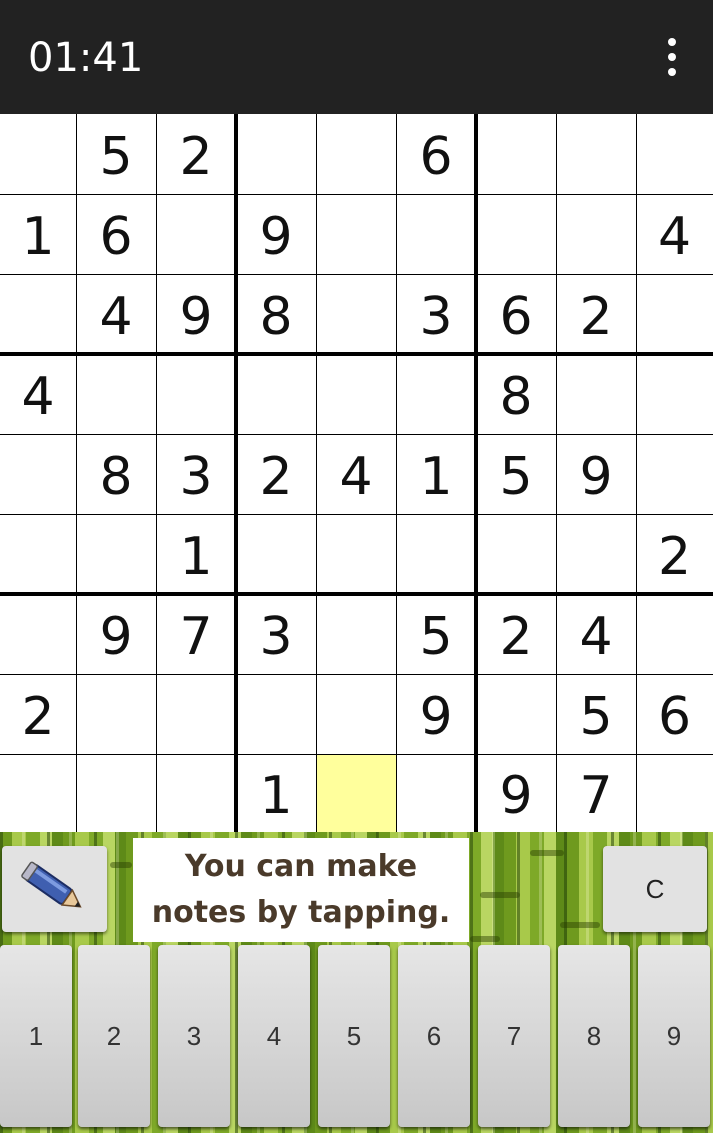 The height and width of the screenshot is (1133, 713). What do you see at coordinates (38, 474) in the screenshot?
I see `sudoku-cell-r5c1` at bounding box center [38, 474].